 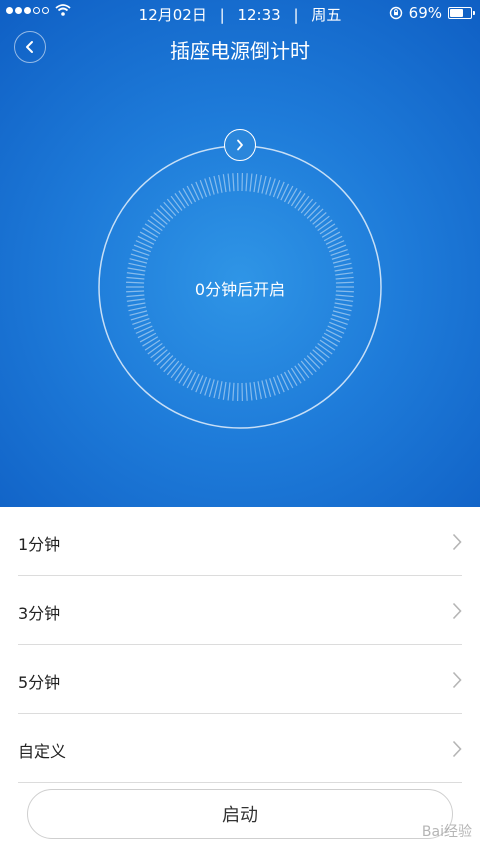 I want to click on option-label: 1分钟, so click(x=39, y=544).